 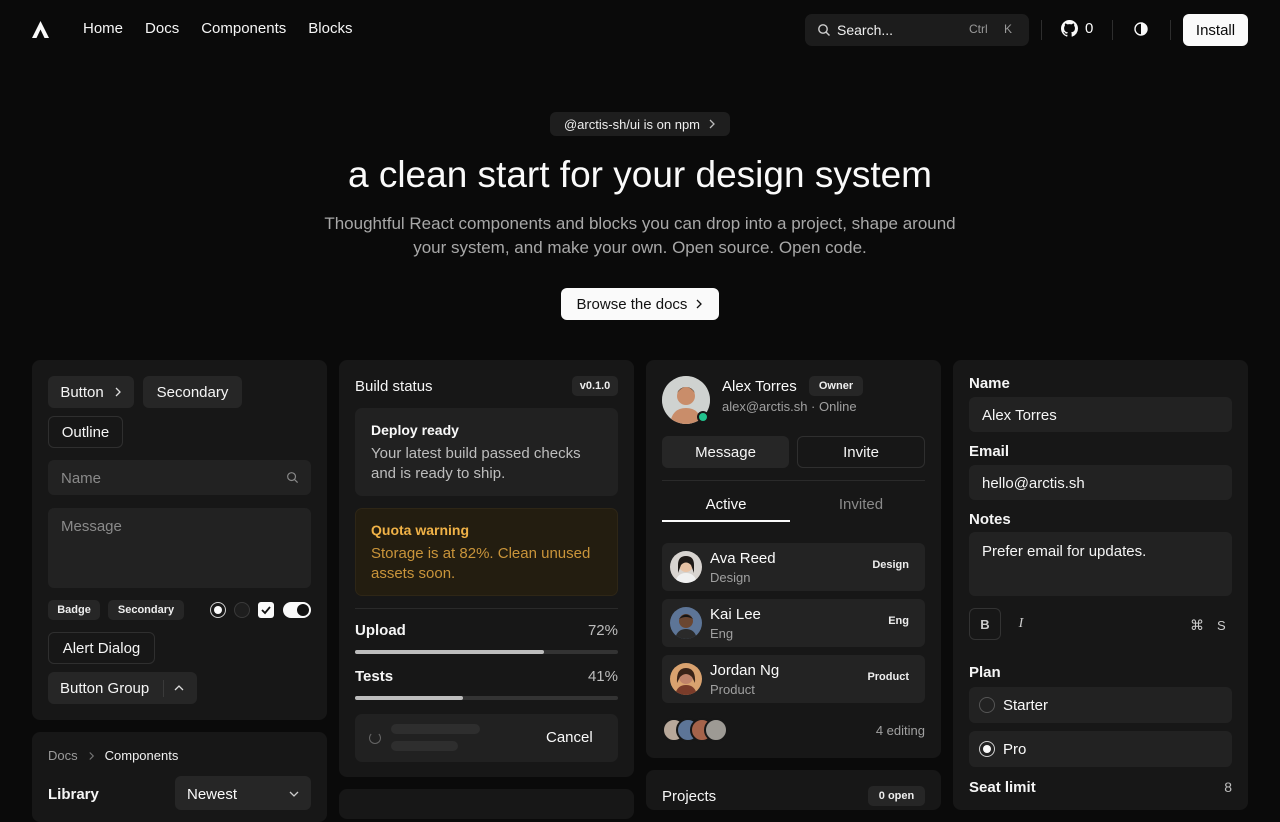 What do you see at coordinates (900, 730) in the screenshot?
I see `editing-count: 4 editing` at bounding box center [900, 730].